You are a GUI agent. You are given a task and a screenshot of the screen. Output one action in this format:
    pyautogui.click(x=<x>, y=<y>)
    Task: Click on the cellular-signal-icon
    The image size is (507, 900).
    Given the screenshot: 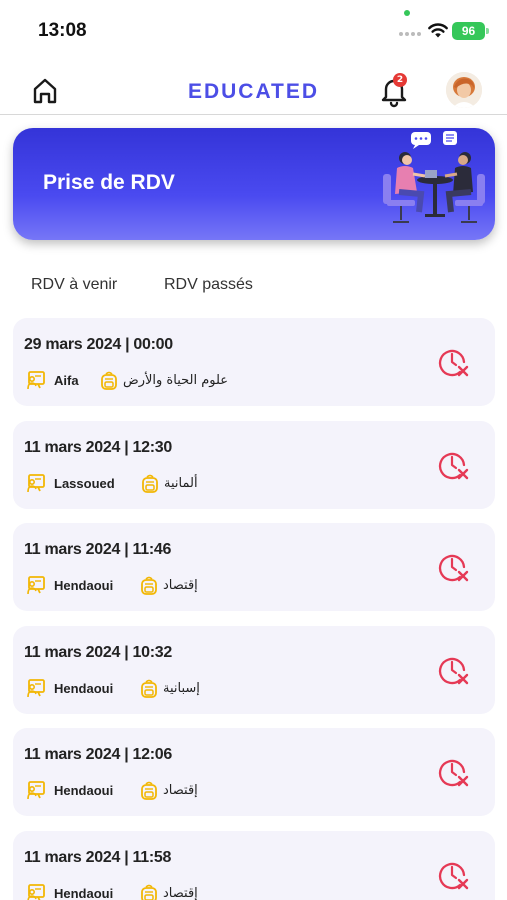 What is the action you would take?
    pyautogui.click(x=411, y=35)
    